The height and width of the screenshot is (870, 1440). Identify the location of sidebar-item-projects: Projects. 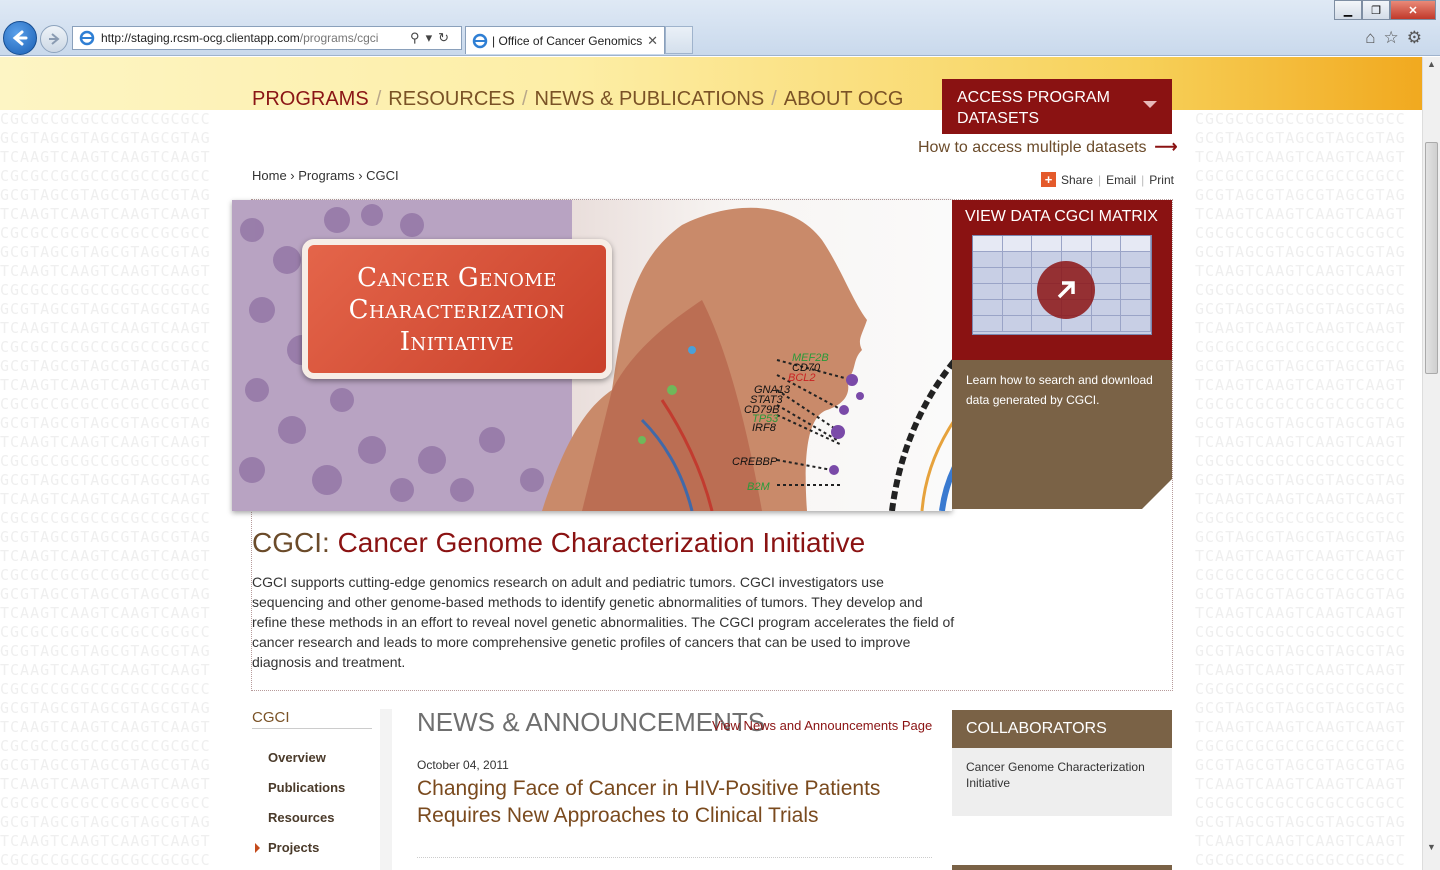
(312, 848).